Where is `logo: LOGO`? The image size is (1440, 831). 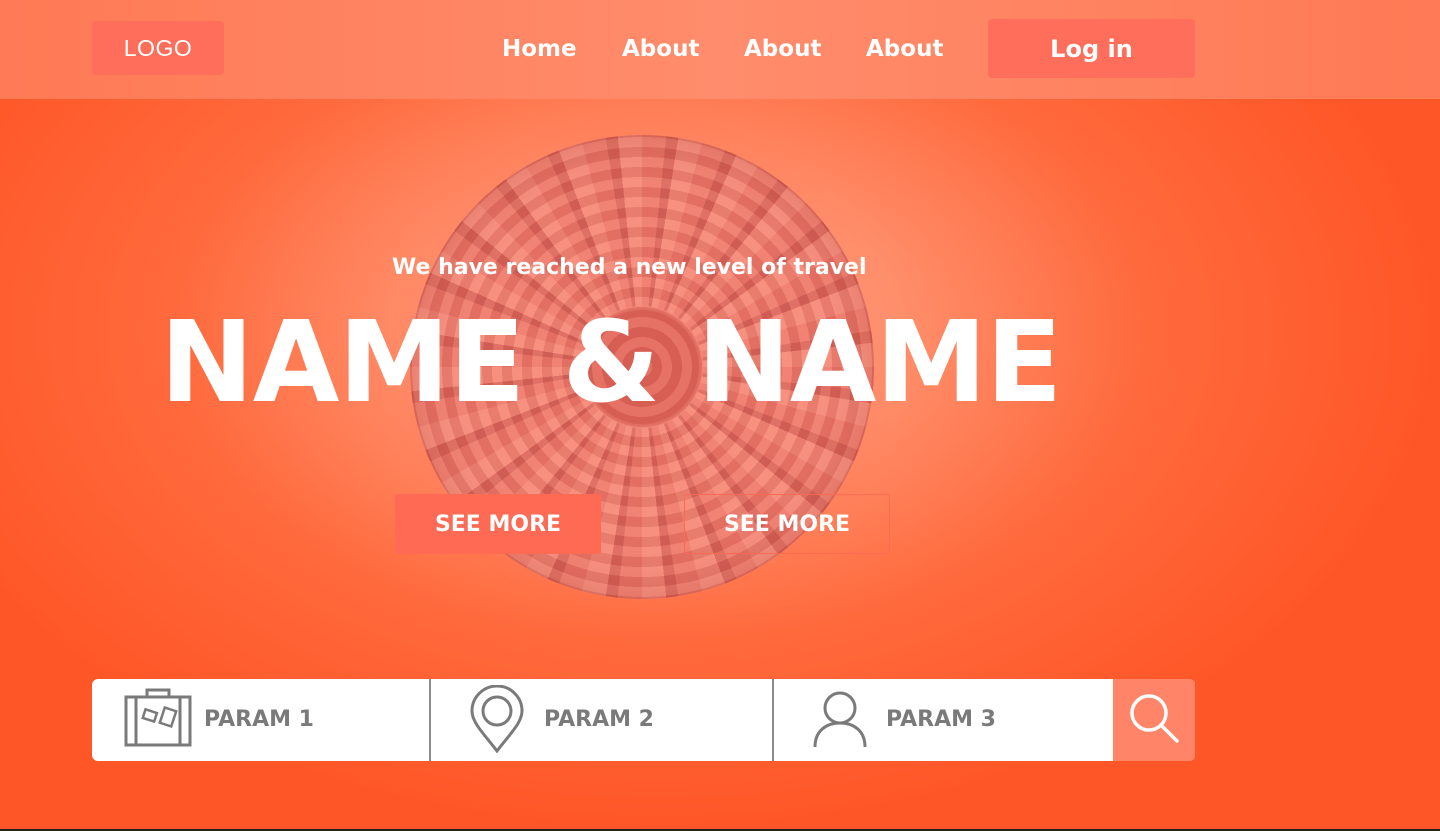 logo: LOGO is located at coordinates (158, 48).